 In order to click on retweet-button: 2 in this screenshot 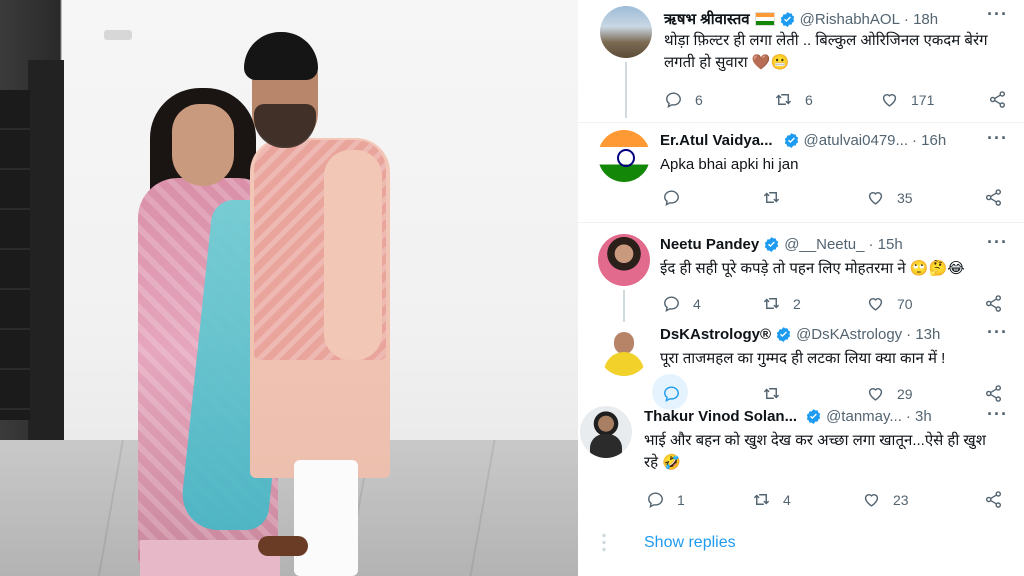, I will do `click(781, 303)`.